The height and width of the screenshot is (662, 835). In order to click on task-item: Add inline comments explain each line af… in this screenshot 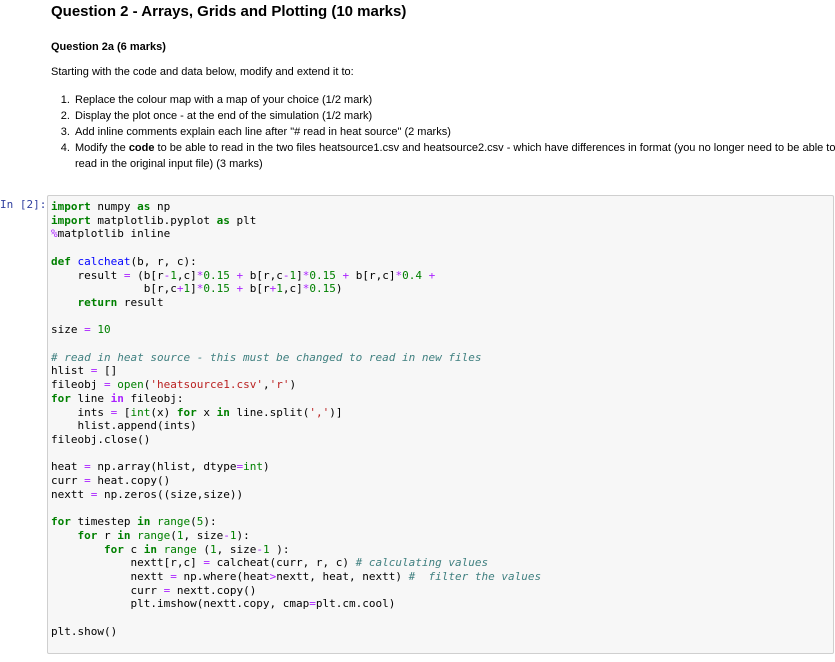, I will do `click(454, 132)`.